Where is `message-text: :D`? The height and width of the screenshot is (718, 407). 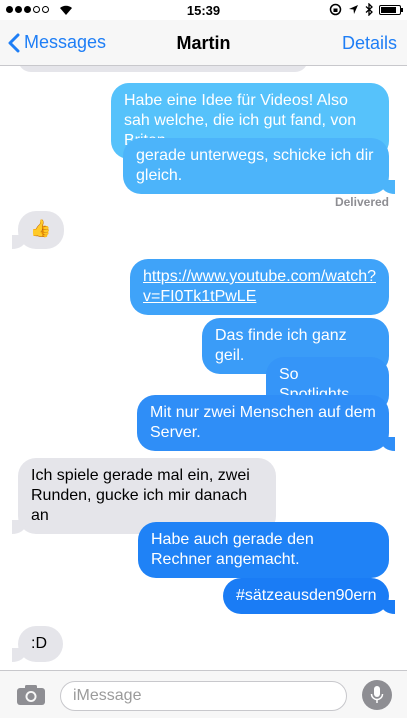
message-text: :D is located at coordinates (39, 643).